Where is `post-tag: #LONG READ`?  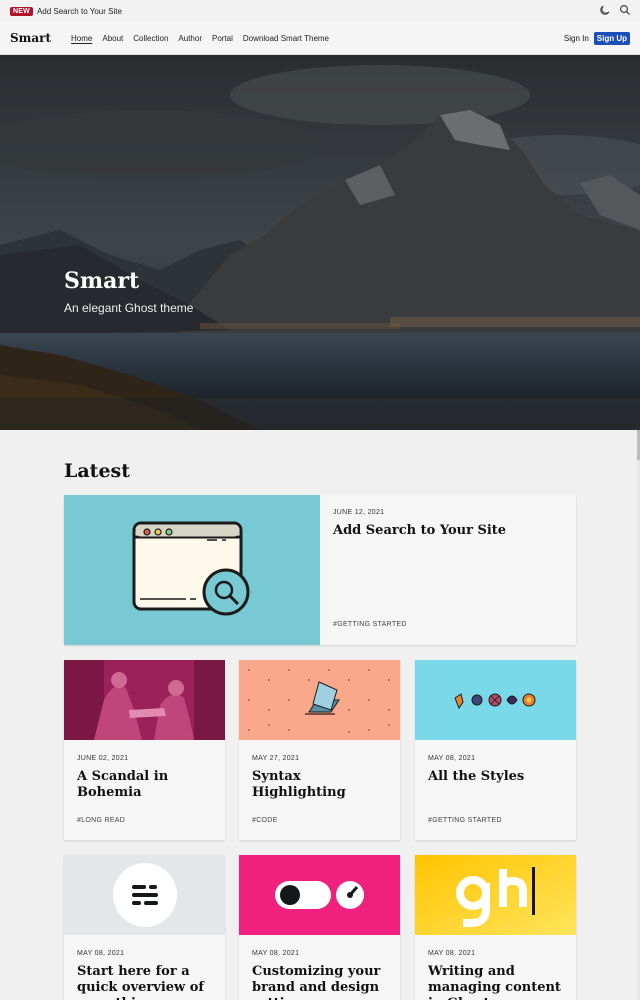 post-tag: #LONG READ is located at coordinates (101, 820).